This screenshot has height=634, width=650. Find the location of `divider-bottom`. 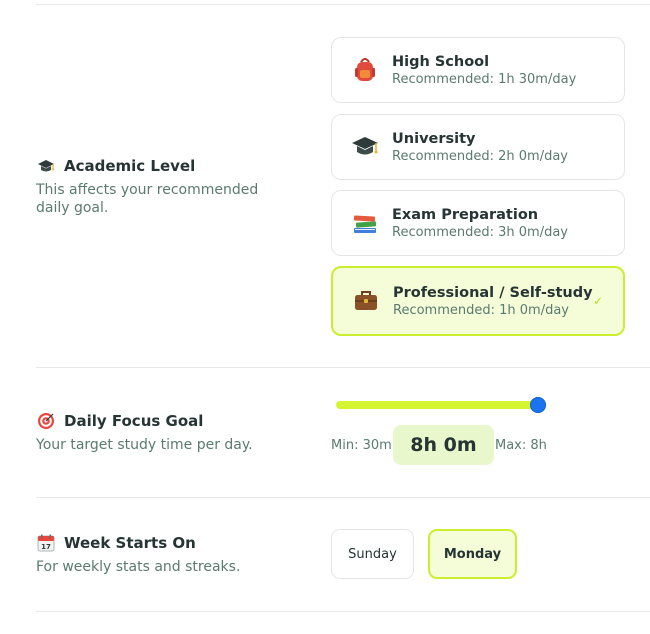

divider-bottom is located at coordinates (343, 611).